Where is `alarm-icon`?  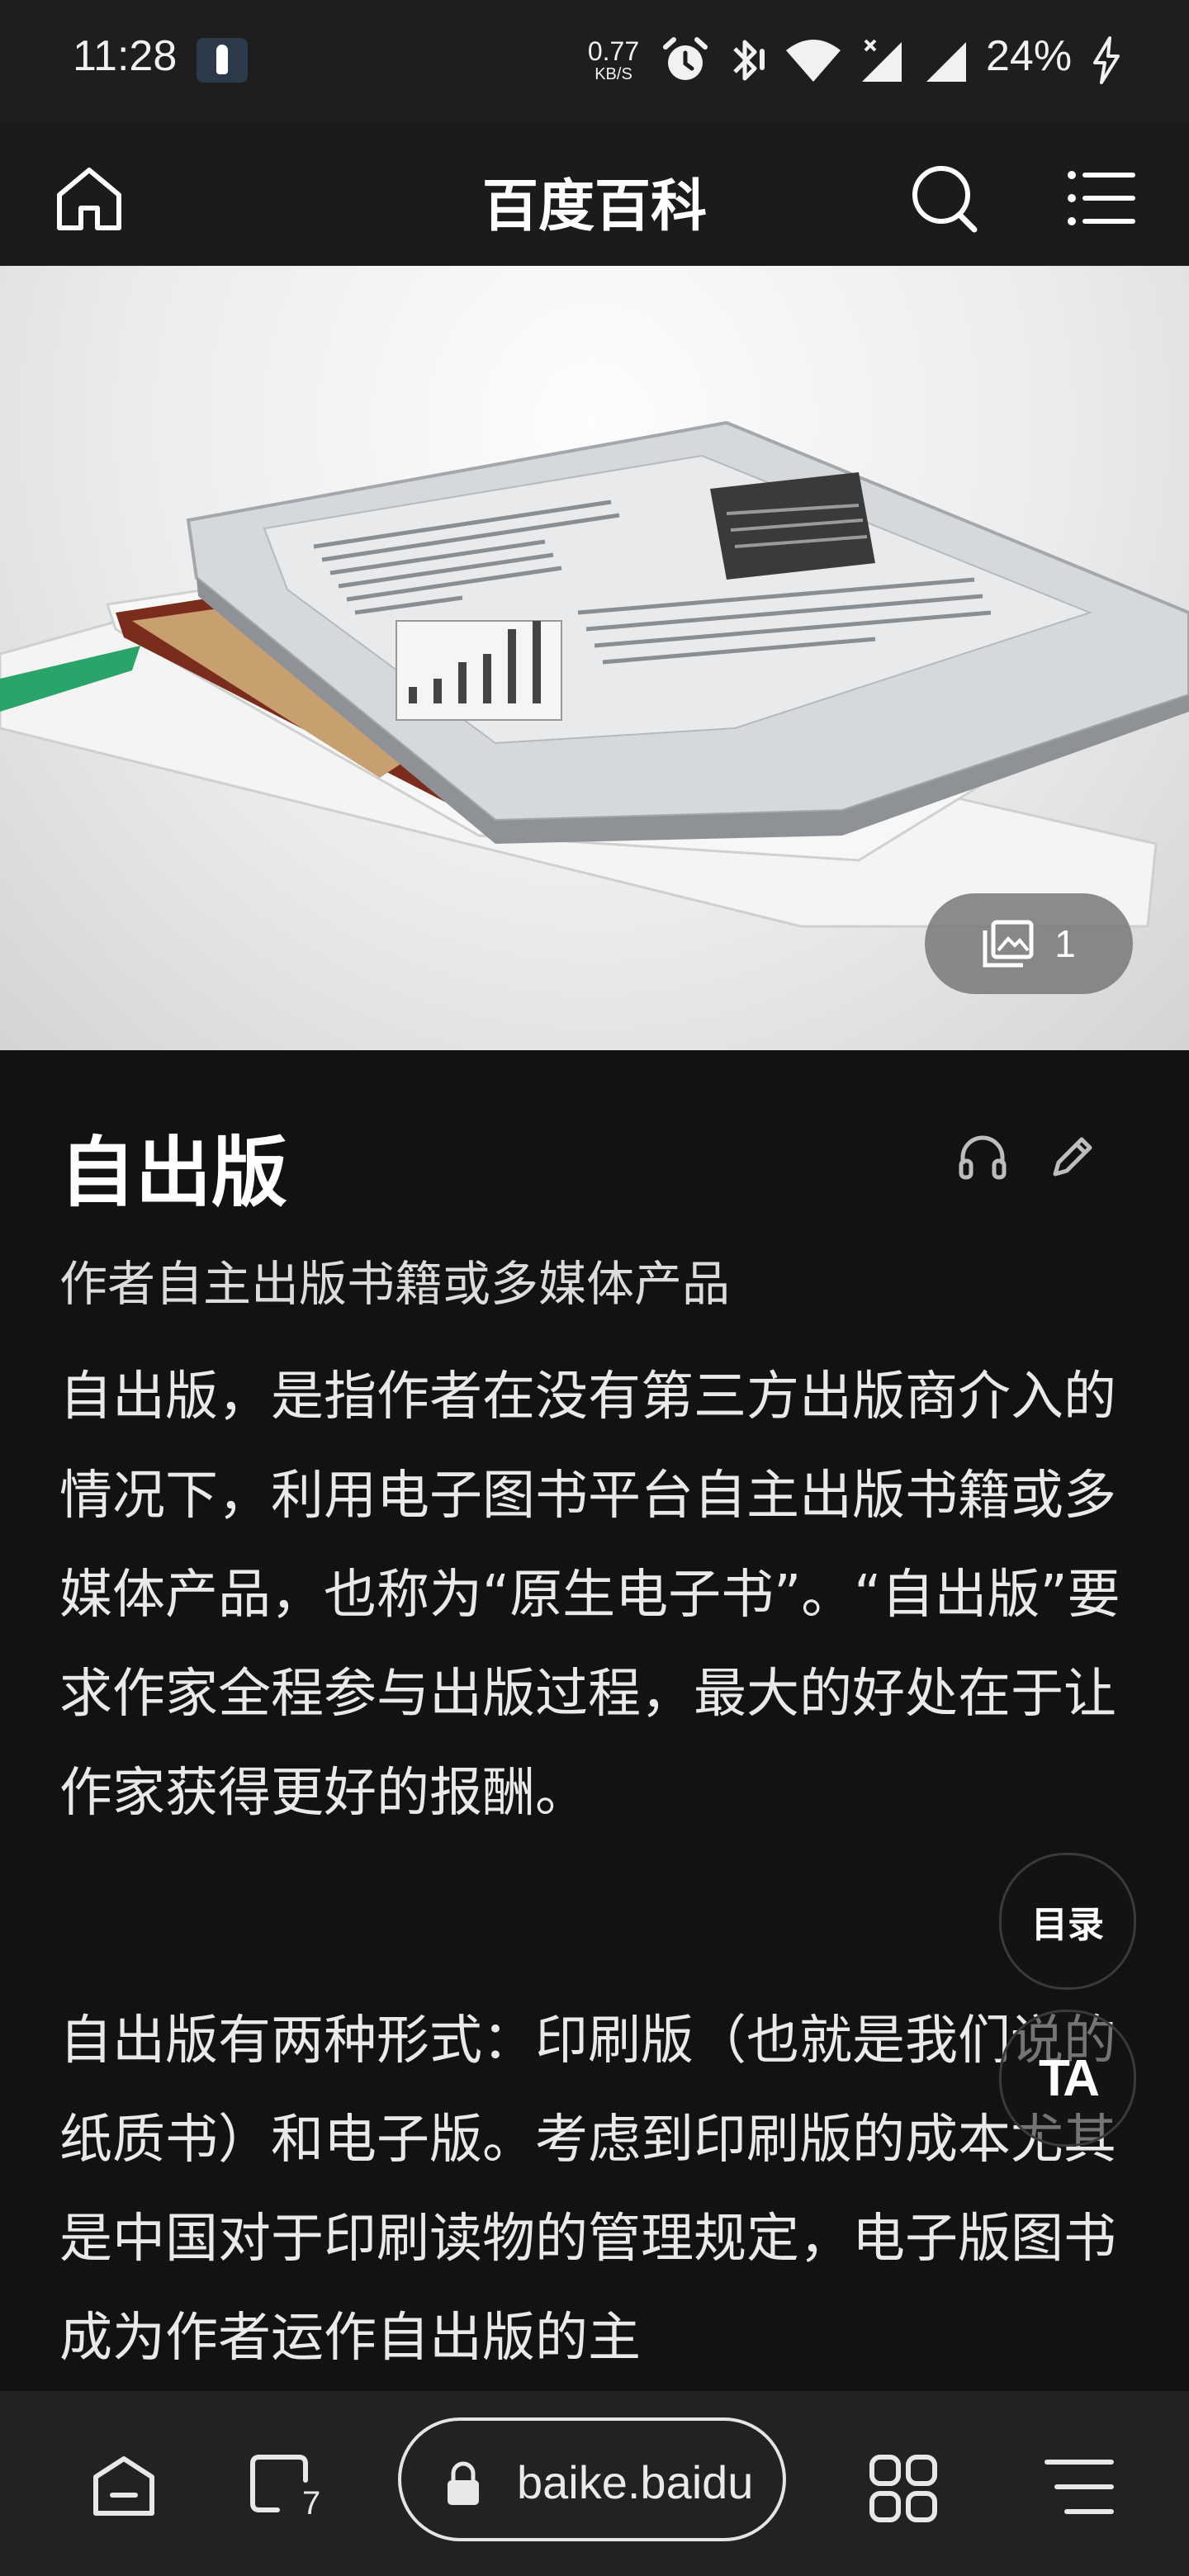 alarm-icon is located at coordinates (685, 58).